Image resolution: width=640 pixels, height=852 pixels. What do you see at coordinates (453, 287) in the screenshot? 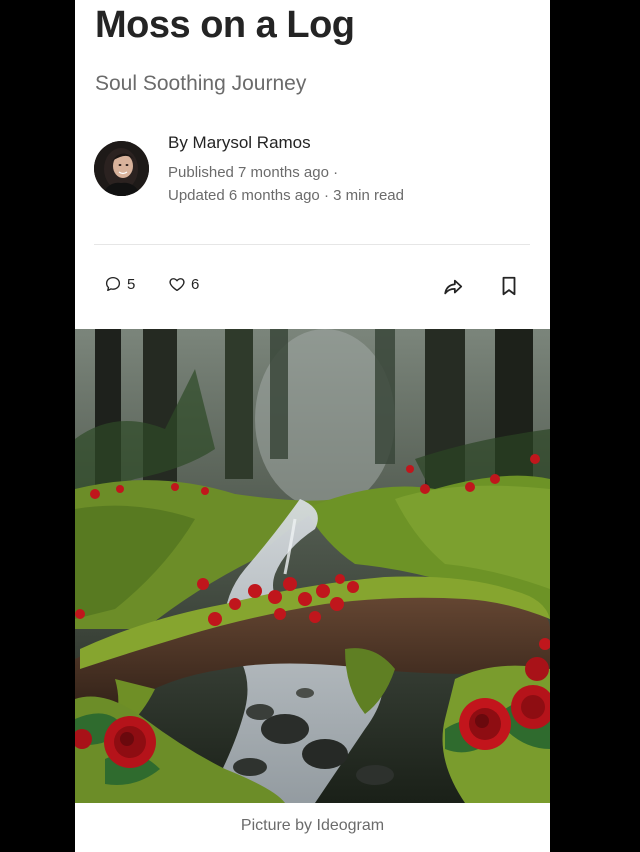
I see `share-icon` at bounding box center [453, 287].